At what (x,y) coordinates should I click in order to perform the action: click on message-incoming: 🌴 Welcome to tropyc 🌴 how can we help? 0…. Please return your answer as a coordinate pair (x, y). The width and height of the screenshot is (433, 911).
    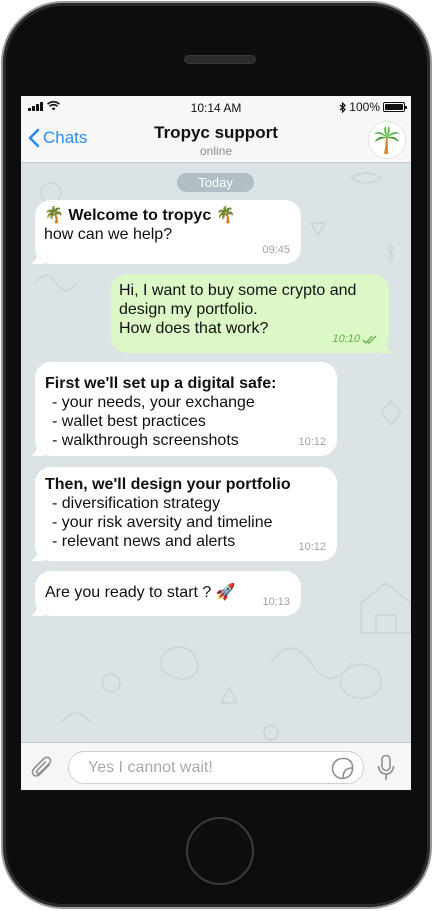
    Looking at the image, I should click on (165, 232).